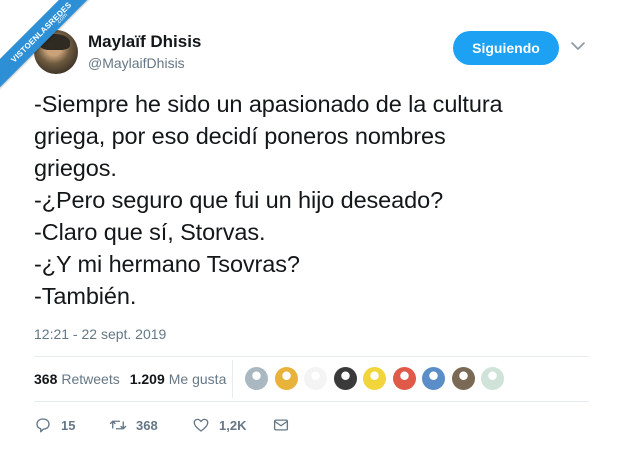  Describe the element at coordinates (43, 425) in the screenshot. I see `reply-icon` at that location.